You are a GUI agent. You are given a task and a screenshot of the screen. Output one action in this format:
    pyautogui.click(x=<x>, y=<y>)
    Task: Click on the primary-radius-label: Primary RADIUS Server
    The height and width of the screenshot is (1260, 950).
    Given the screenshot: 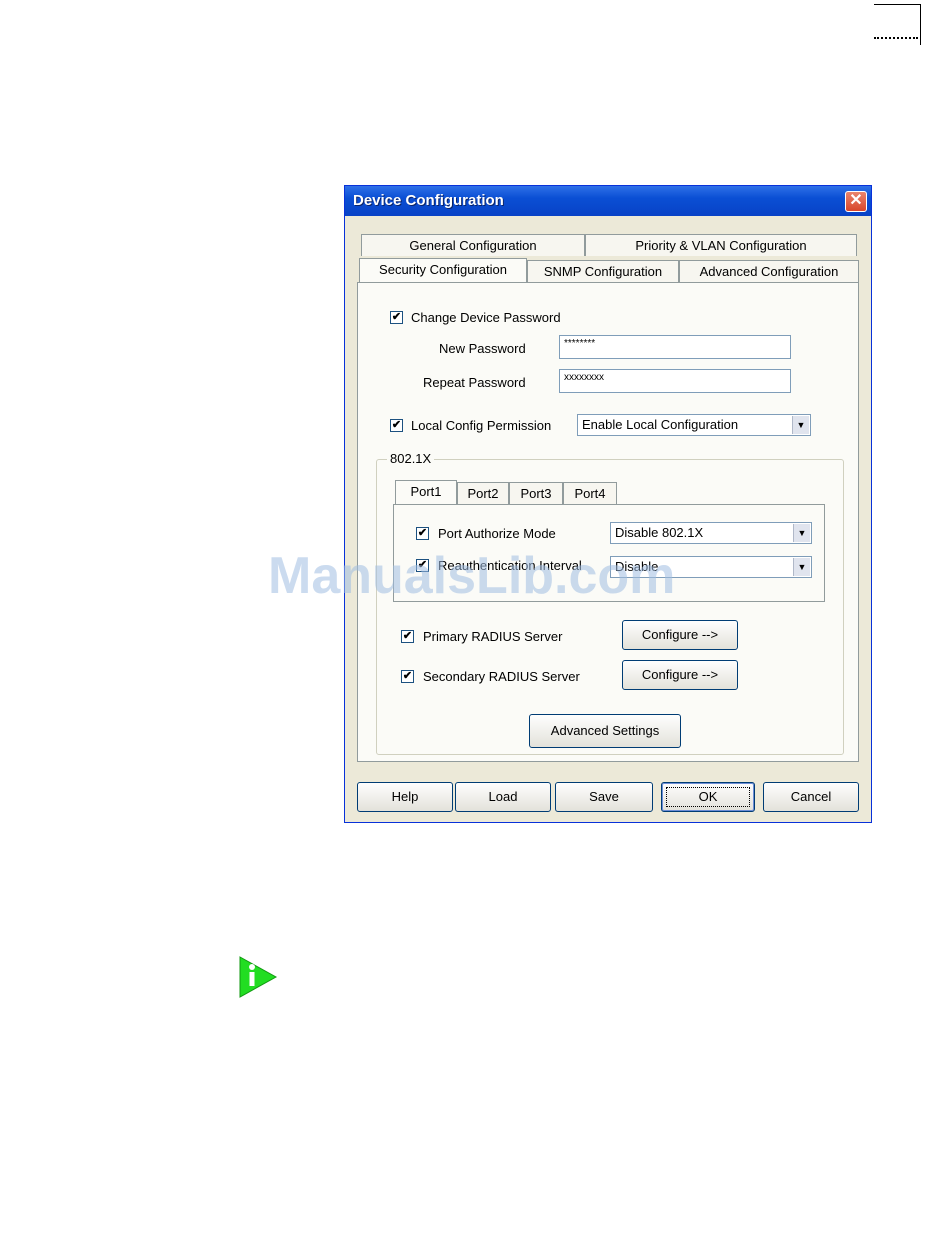 What is the action you would take?
    pyautogui.click(x=493, y=636)
    